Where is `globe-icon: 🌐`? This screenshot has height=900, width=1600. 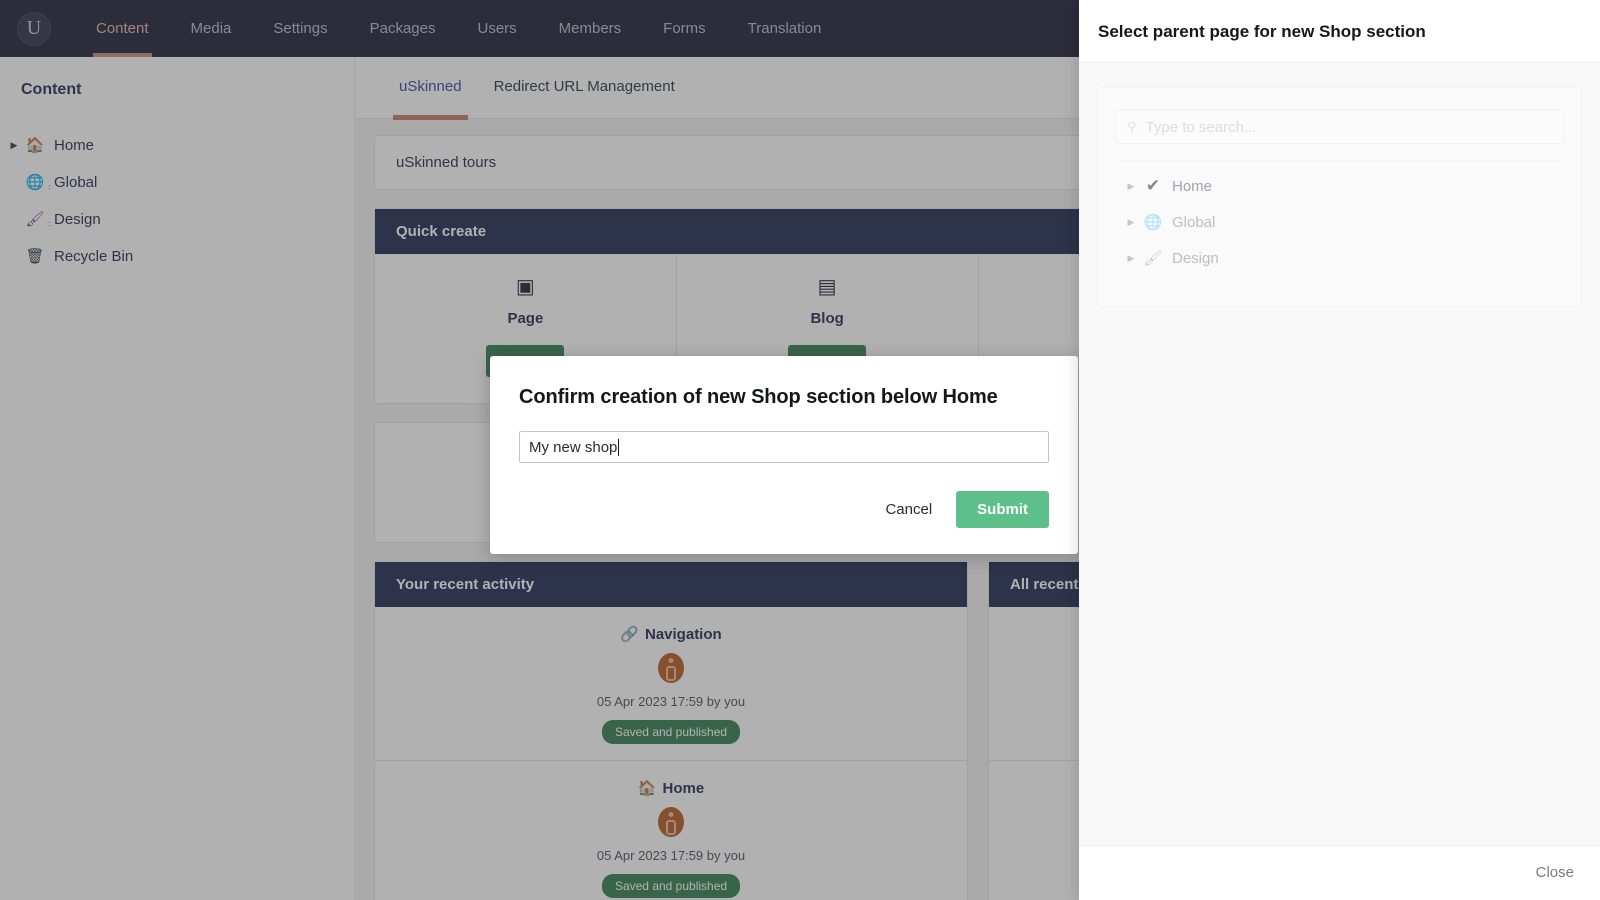
globe-icon: 🌐 is located at coordinates (1153, 222).